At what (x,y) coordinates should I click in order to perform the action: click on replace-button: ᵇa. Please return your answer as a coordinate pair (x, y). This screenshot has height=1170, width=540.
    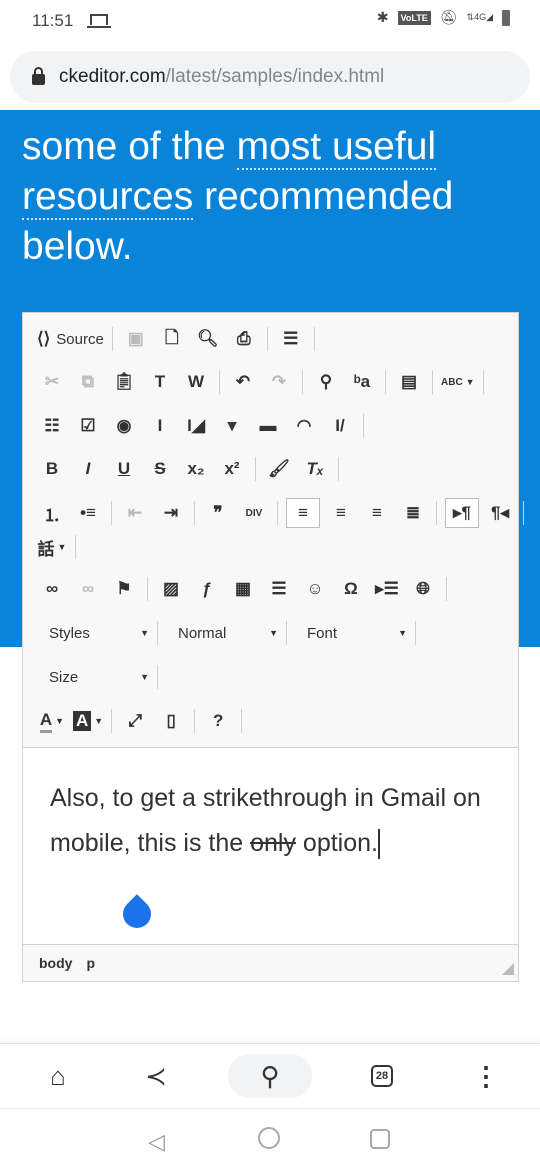
    Looking at the image, I should click on (362, 382).